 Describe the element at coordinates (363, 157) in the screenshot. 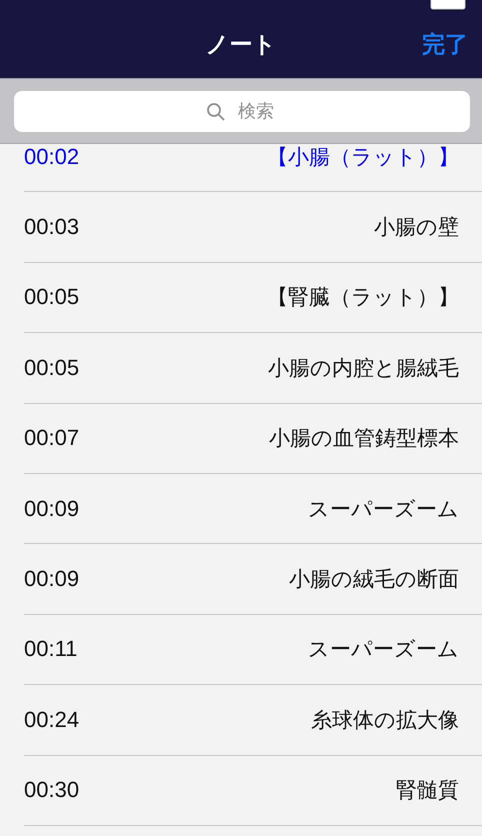

I see `note-title: 【小腸（ラット）】` at that location.